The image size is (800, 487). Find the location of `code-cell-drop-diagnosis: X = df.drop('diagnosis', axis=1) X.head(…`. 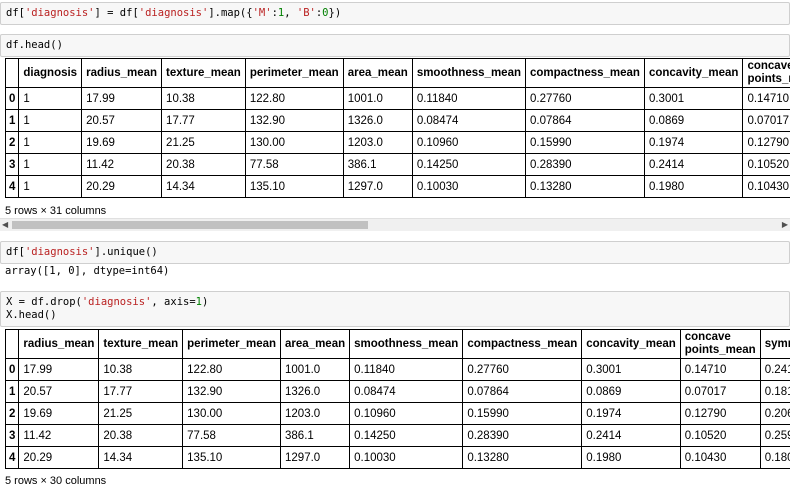

code-cell-drop-diagnosis: X = df.drop('diagnosis', axis=1) X.head(… is located at coordinates (395, 309).